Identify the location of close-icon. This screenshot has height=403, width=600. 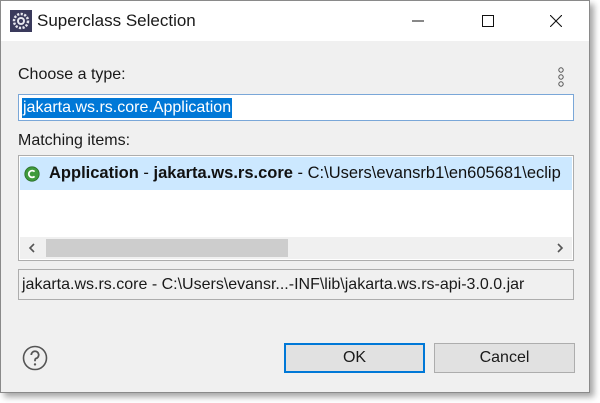
(556, 21).